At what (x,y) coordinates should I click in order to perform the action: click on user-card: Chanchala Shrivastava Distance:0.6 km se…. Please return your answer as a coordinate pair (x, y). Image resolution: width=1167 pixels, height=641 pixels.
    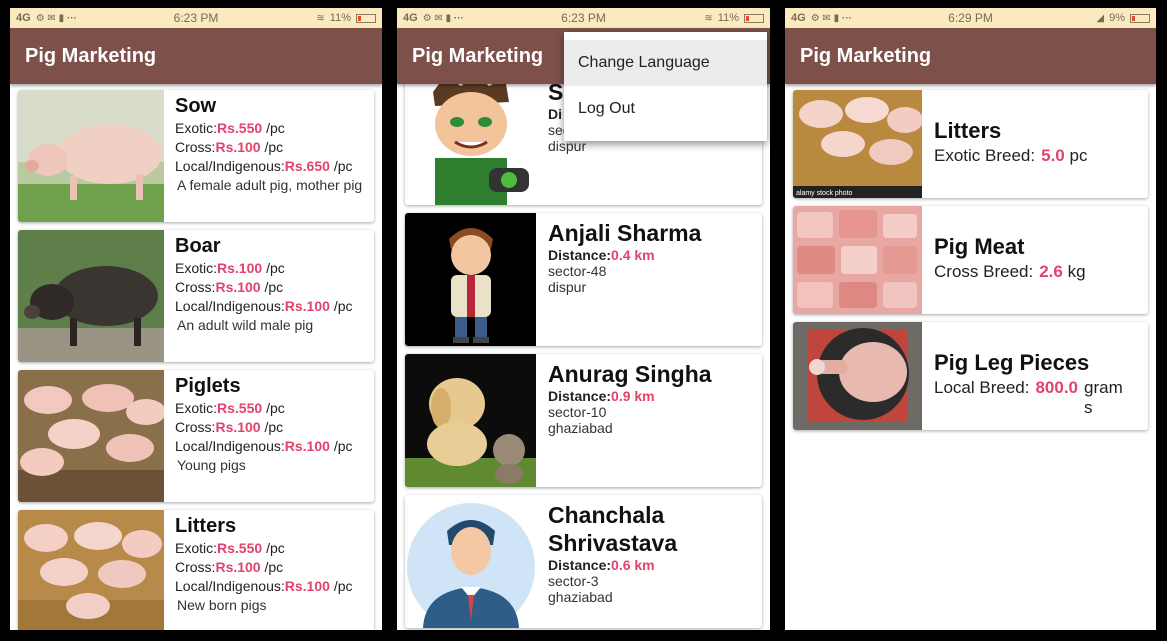
    Looking at the image, I should click on (583, 561).